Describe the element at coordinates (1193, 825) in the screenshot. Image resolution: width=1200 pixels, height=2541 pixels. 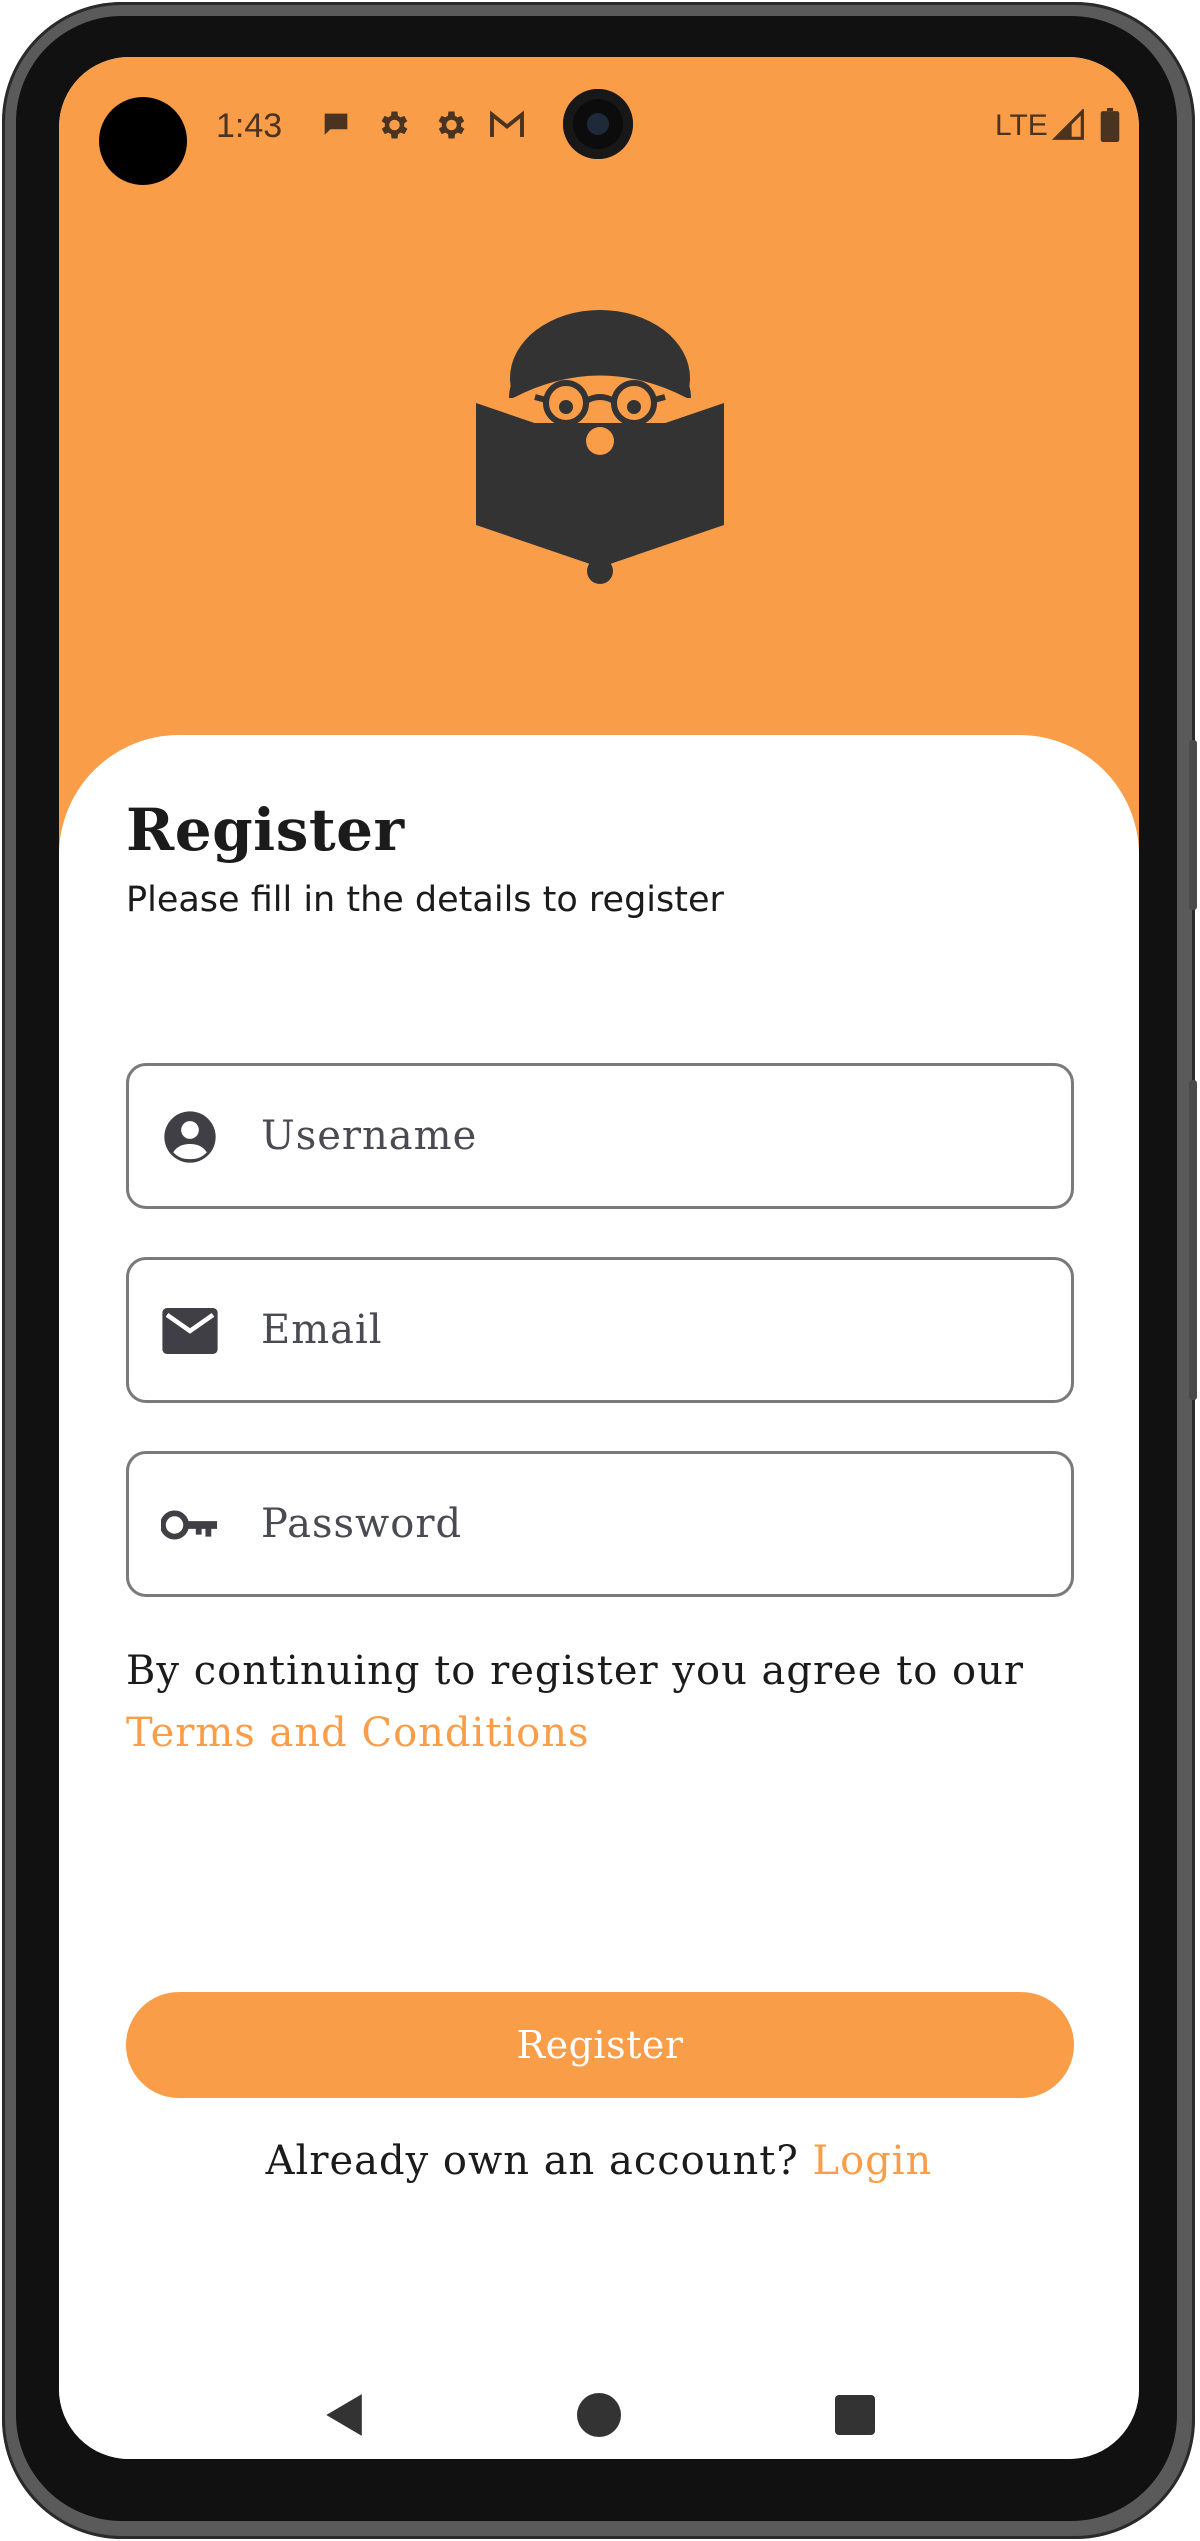
I see `power-button` at that location.